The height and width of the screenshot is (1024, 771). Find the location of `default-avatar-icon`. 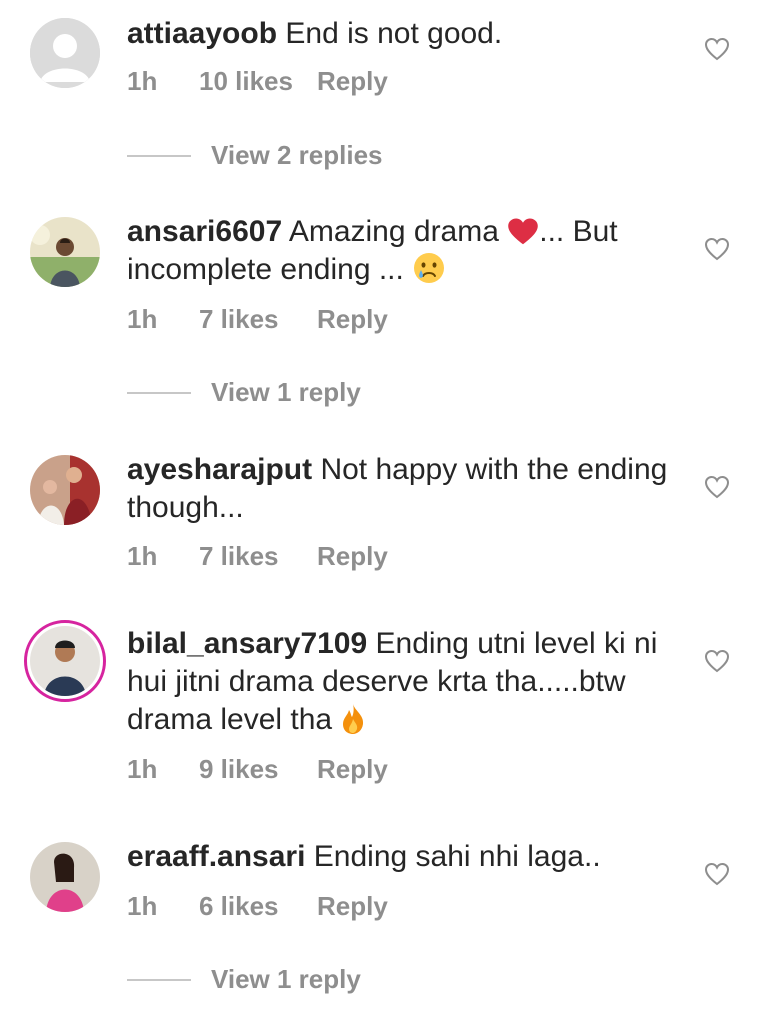

default-avatar-icon is located at coordinates (65, 53).